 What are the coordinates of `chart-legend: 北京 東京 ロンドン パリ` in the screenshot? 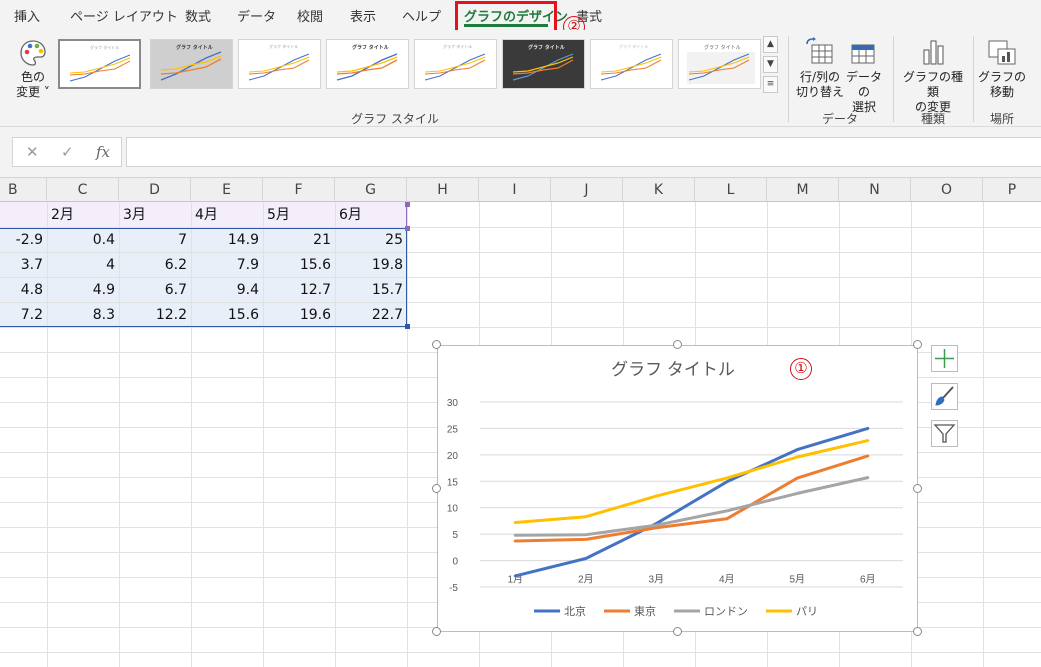 It's located at (676, 611).